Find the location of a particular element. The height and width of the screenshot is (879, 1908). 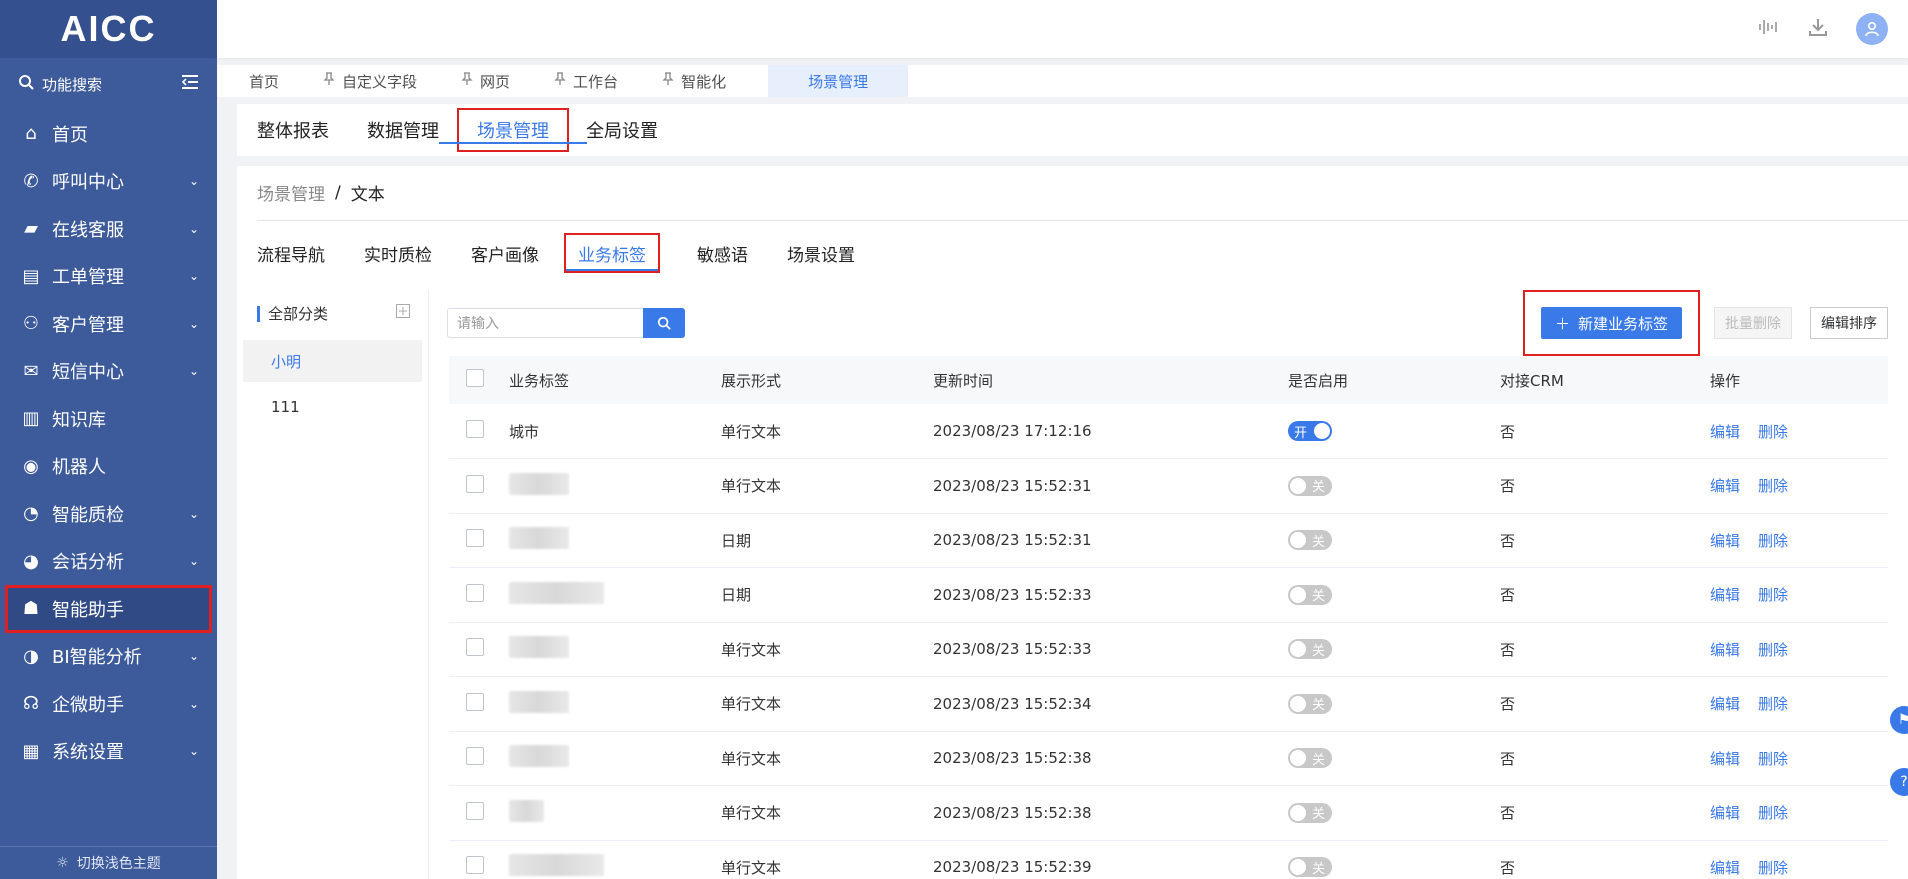

sidebar-item: ⌂ 首页 is located at coordinates (108, 134).